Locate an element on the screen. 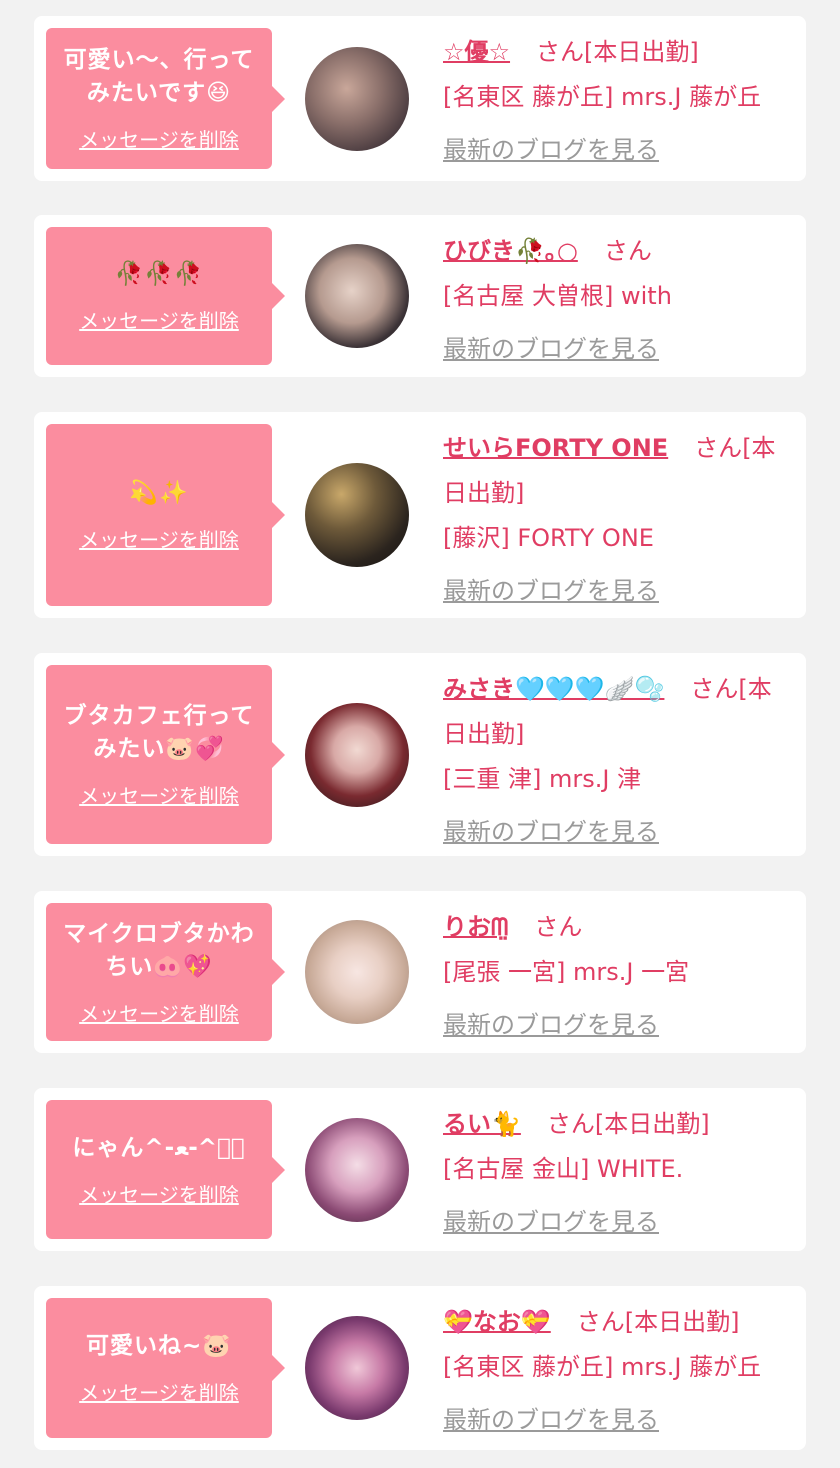 This screenshot has height=1468, width=840. cast-name-link: みさき🩵🩵🩵🪽🫧 is located at coordinates (553, 689).